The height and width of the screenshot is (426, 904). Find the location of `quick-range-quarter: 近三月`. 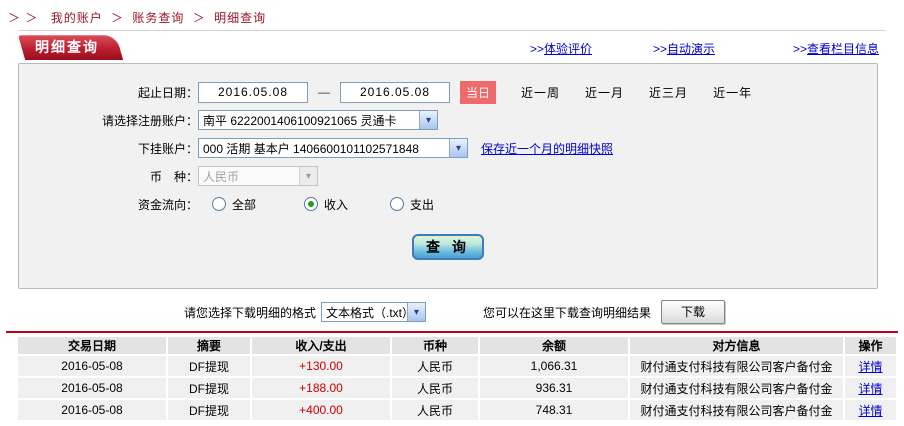

quick-range-quarter: 近三月 is located at coordinates (668, 92).